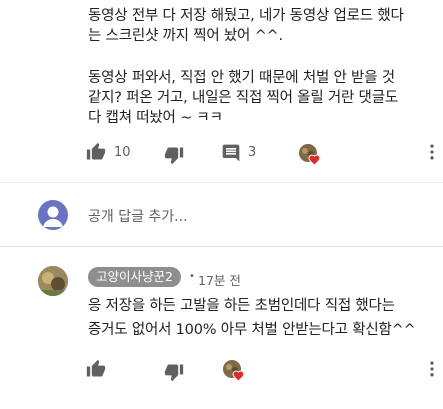  What do you see at coordinates (185, 36) in the screenshot?
I see `comment-text-line: 는 스크린샷 까지 찍어 놨어 ^^.` at bounding box center [185, 36].